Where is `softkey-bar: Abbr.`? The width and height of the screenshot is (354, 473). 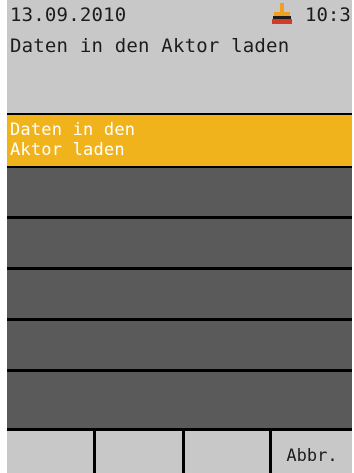
softkey-bar: Abbr. is located at coordinates (179, 452).